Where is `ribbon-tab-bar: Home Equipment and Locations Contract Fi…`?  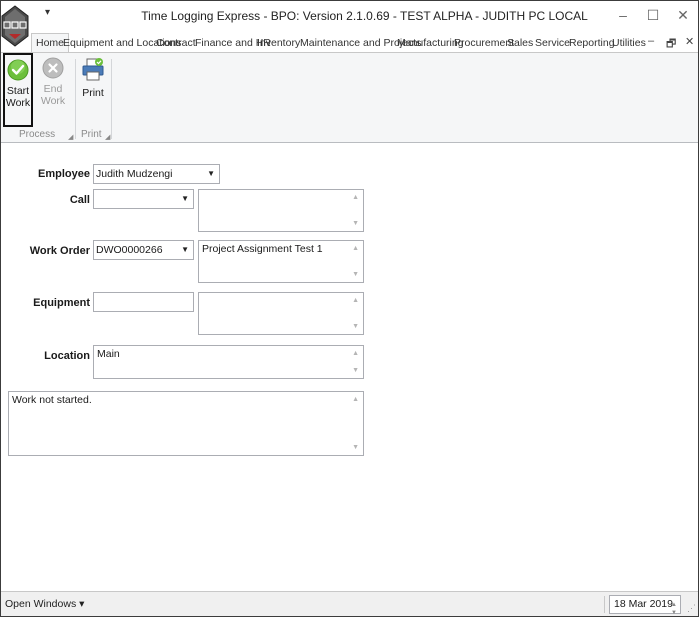
ribbon-tab-bar: Home Equipment and Locations Contract Fi… is located at coordinates (349, 42).